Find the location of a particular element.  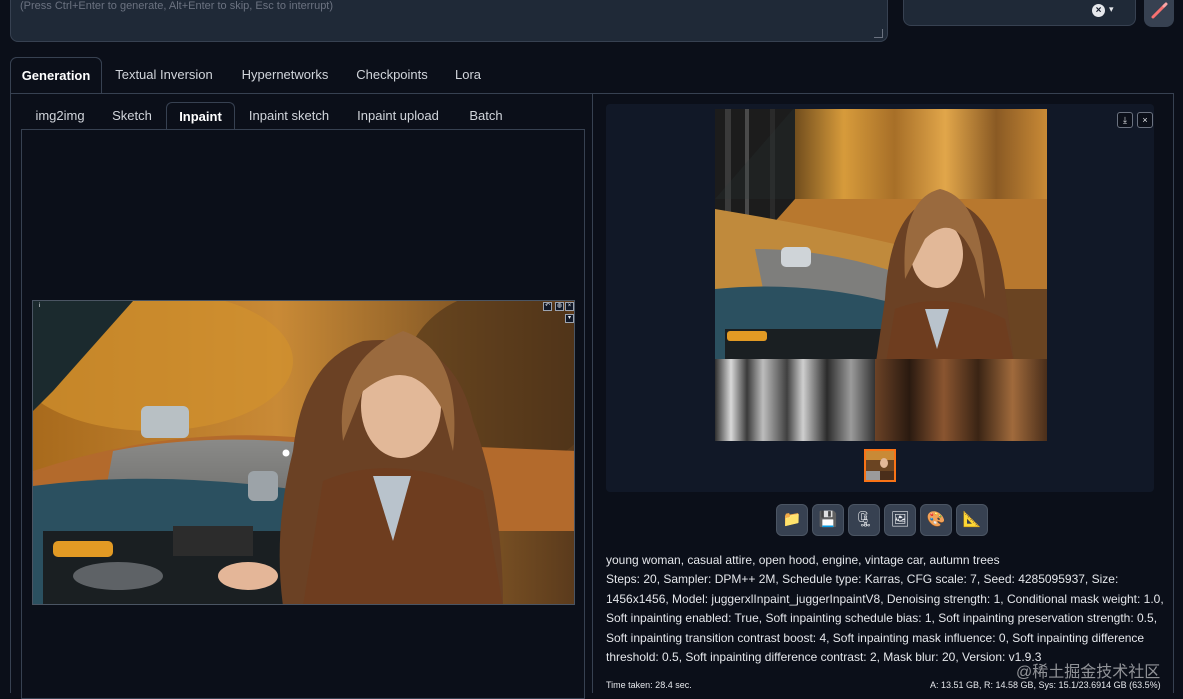

thumbnail-image is located at coordinates (880, 465).